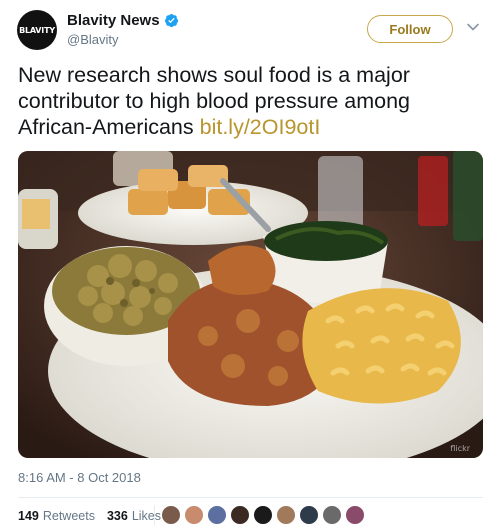 This screenshot has width=500, height=530. I want to click on stats-separator, so click(154, 515).